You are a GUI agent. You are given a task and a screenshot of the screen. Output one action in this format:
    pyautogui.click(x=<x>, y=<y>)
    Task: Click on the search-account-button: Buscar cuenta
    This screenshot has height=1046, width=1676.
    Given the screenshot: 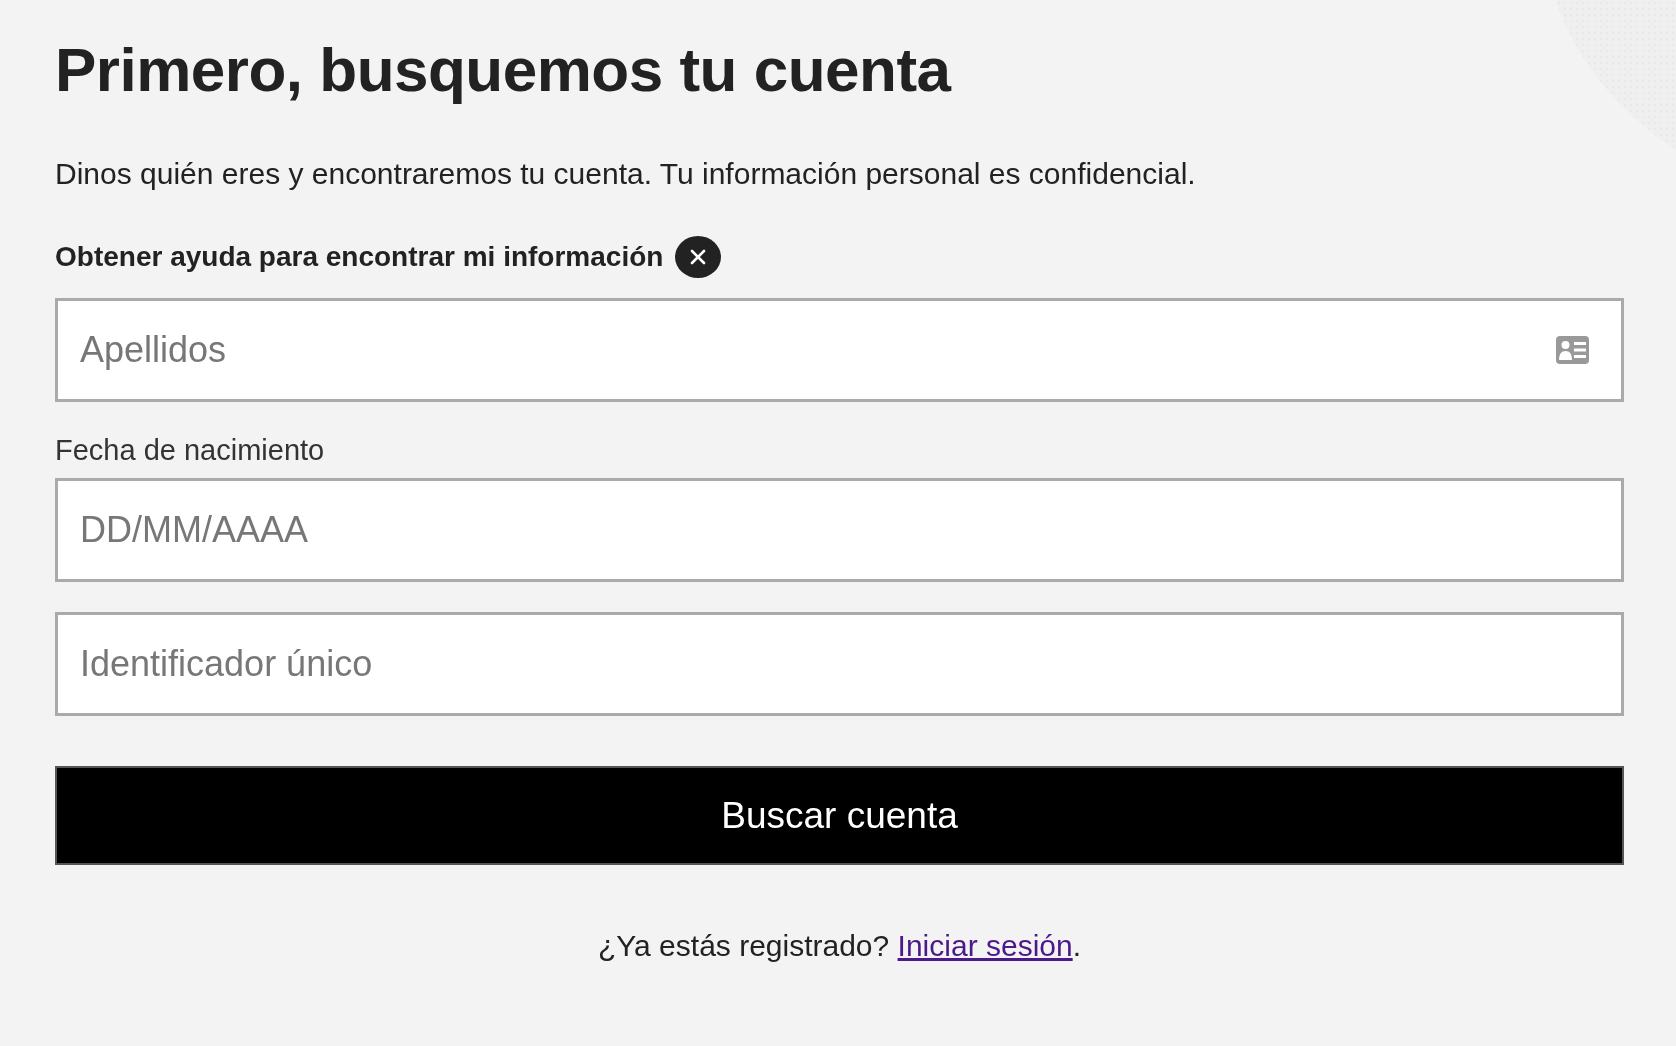 What is the action you would take?
    pyautogui.click(x=839, y=815)
    